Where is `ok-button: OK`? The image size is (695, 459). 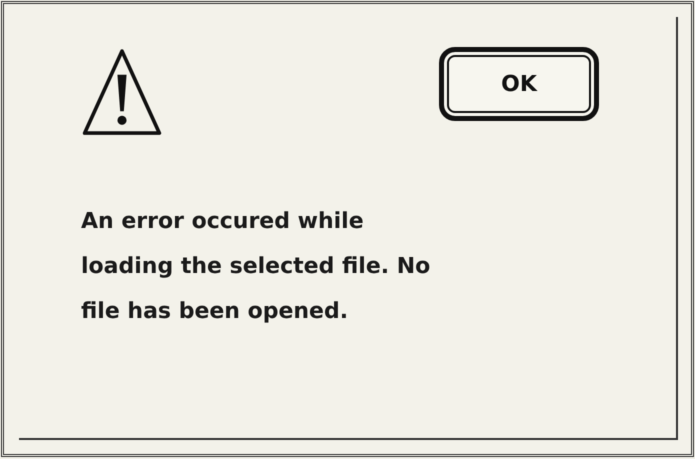 ok-button: OK is located at coordinates (519, 84).